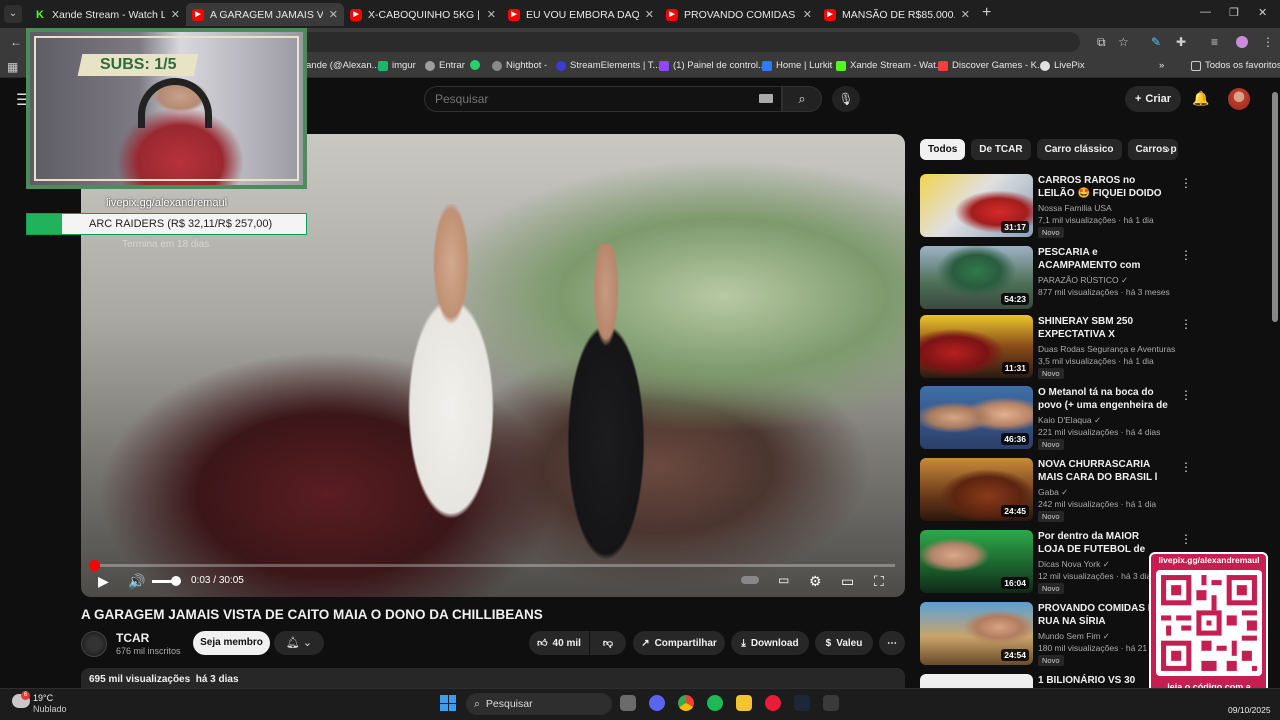 The image size is (1280, 720). What do you see at coordinates (744, 703) in the screenshot?
I see `file-explorer-icon` at bounding box center [744, 703].